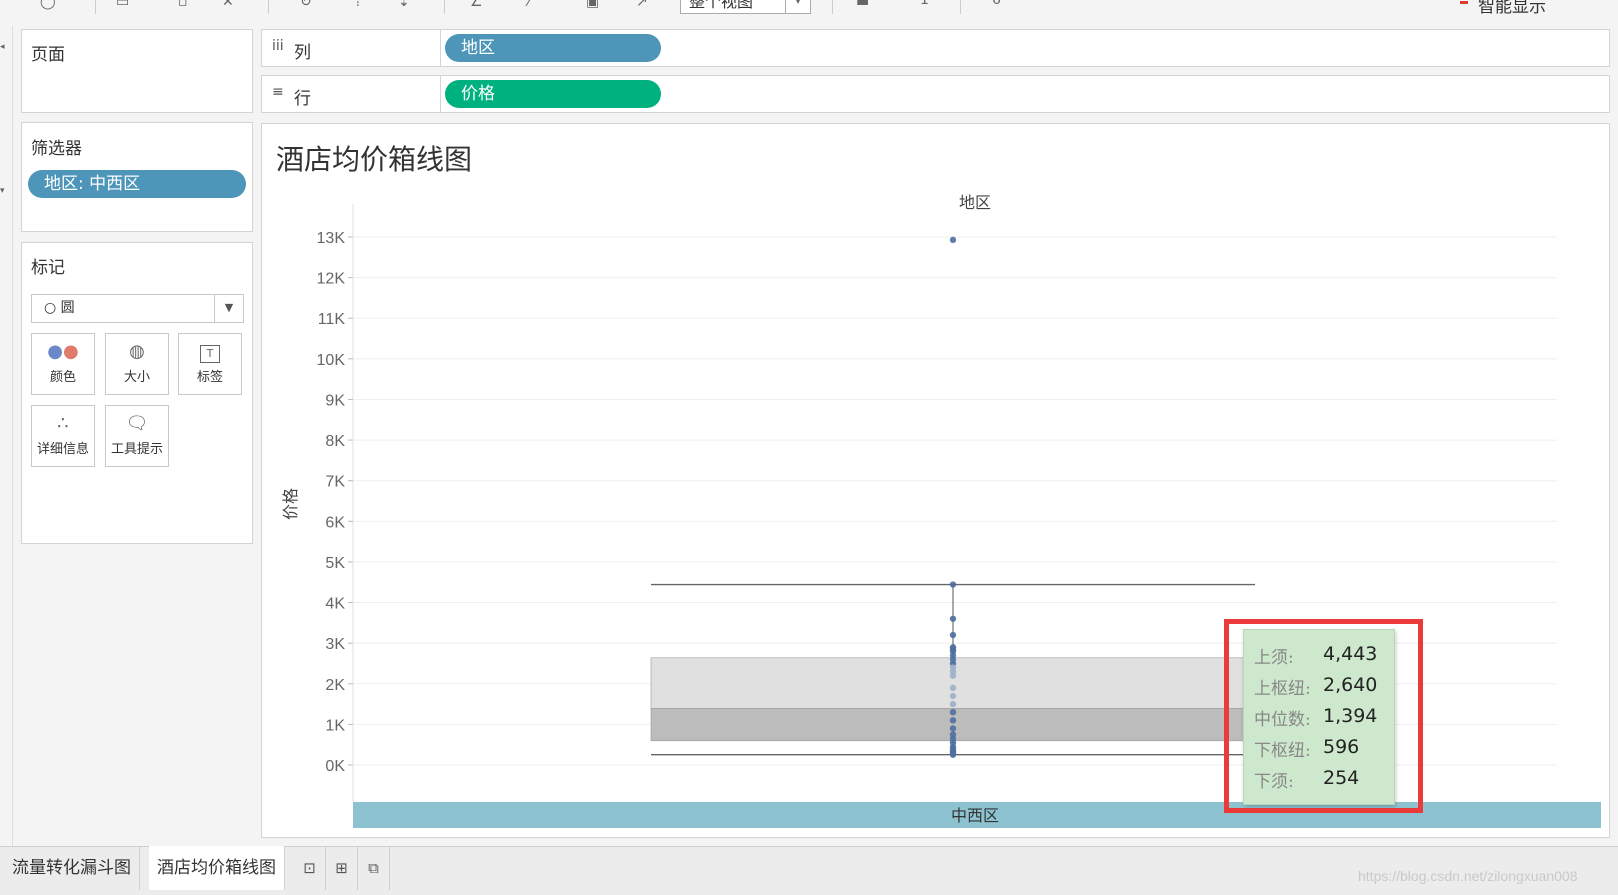  Describe the element at coordinates (335, 725) in the screenshot. I see `y-tick-label: 1K` at that location.